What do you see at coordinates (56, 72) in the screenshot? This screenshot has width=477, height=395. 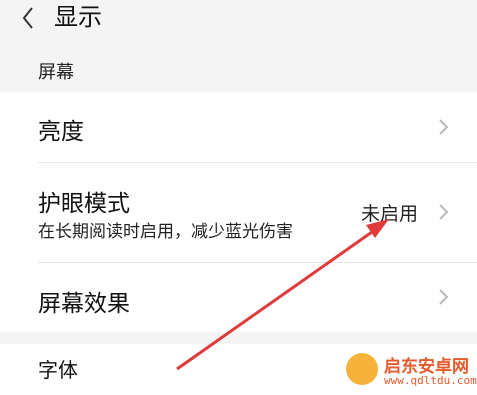 I see `section-label-screen: 屏幕` at bounding box center [56, 72].